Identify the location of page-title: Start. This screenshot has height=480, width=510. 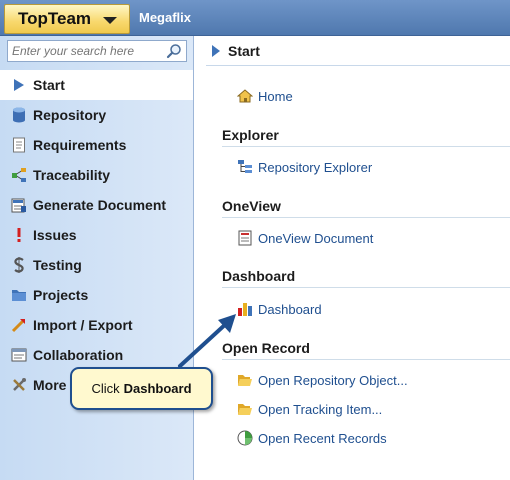
(244, 50).